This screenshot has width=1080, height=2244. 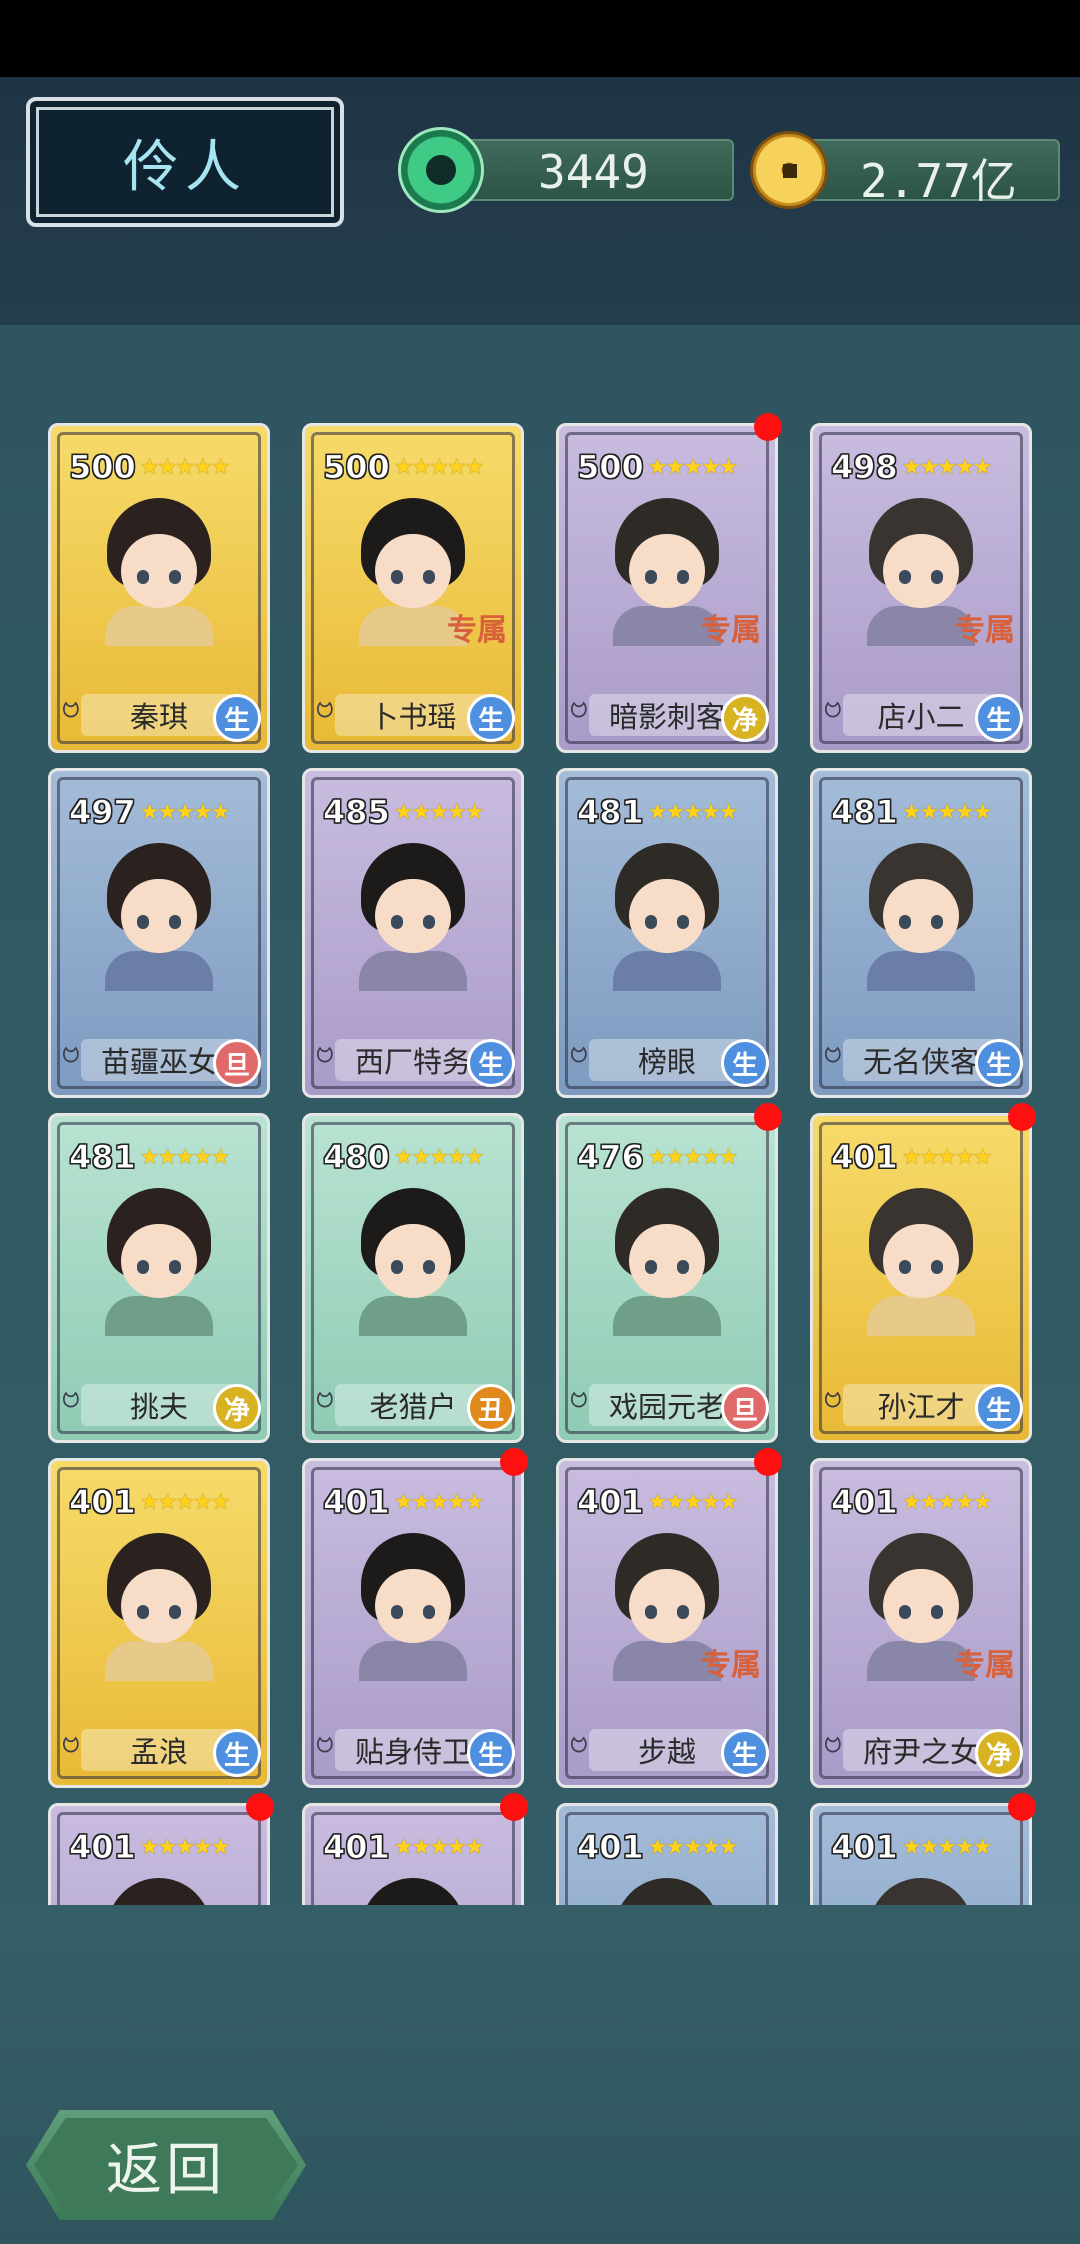 What do you see at coordinates (159, 933) in the screenshot?
I see `performer-card: 497 ★★★★★ ဗ 苗疆巫女 旦` at bounding box center [159, 933].